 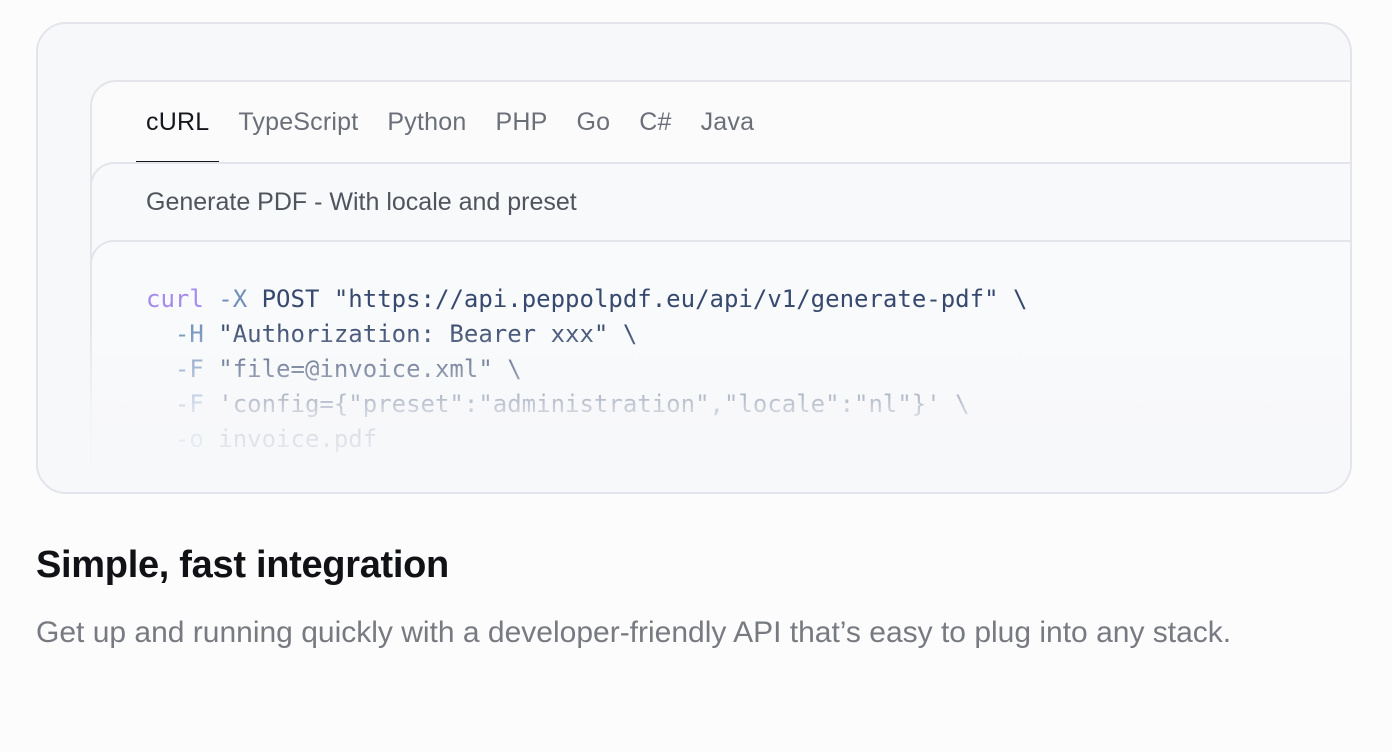 I want to click on code-line: -F "file=@invoice.xml" \, so click(x=586, y=369).